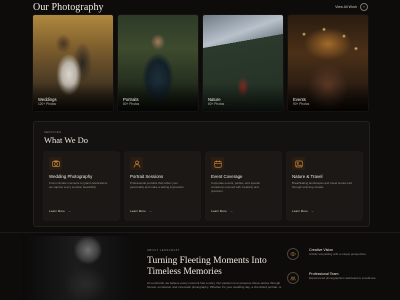  What do you see at coordinates (136, 163) in the screenshot?
I see `person-icon` at bounding box center [136, 163].